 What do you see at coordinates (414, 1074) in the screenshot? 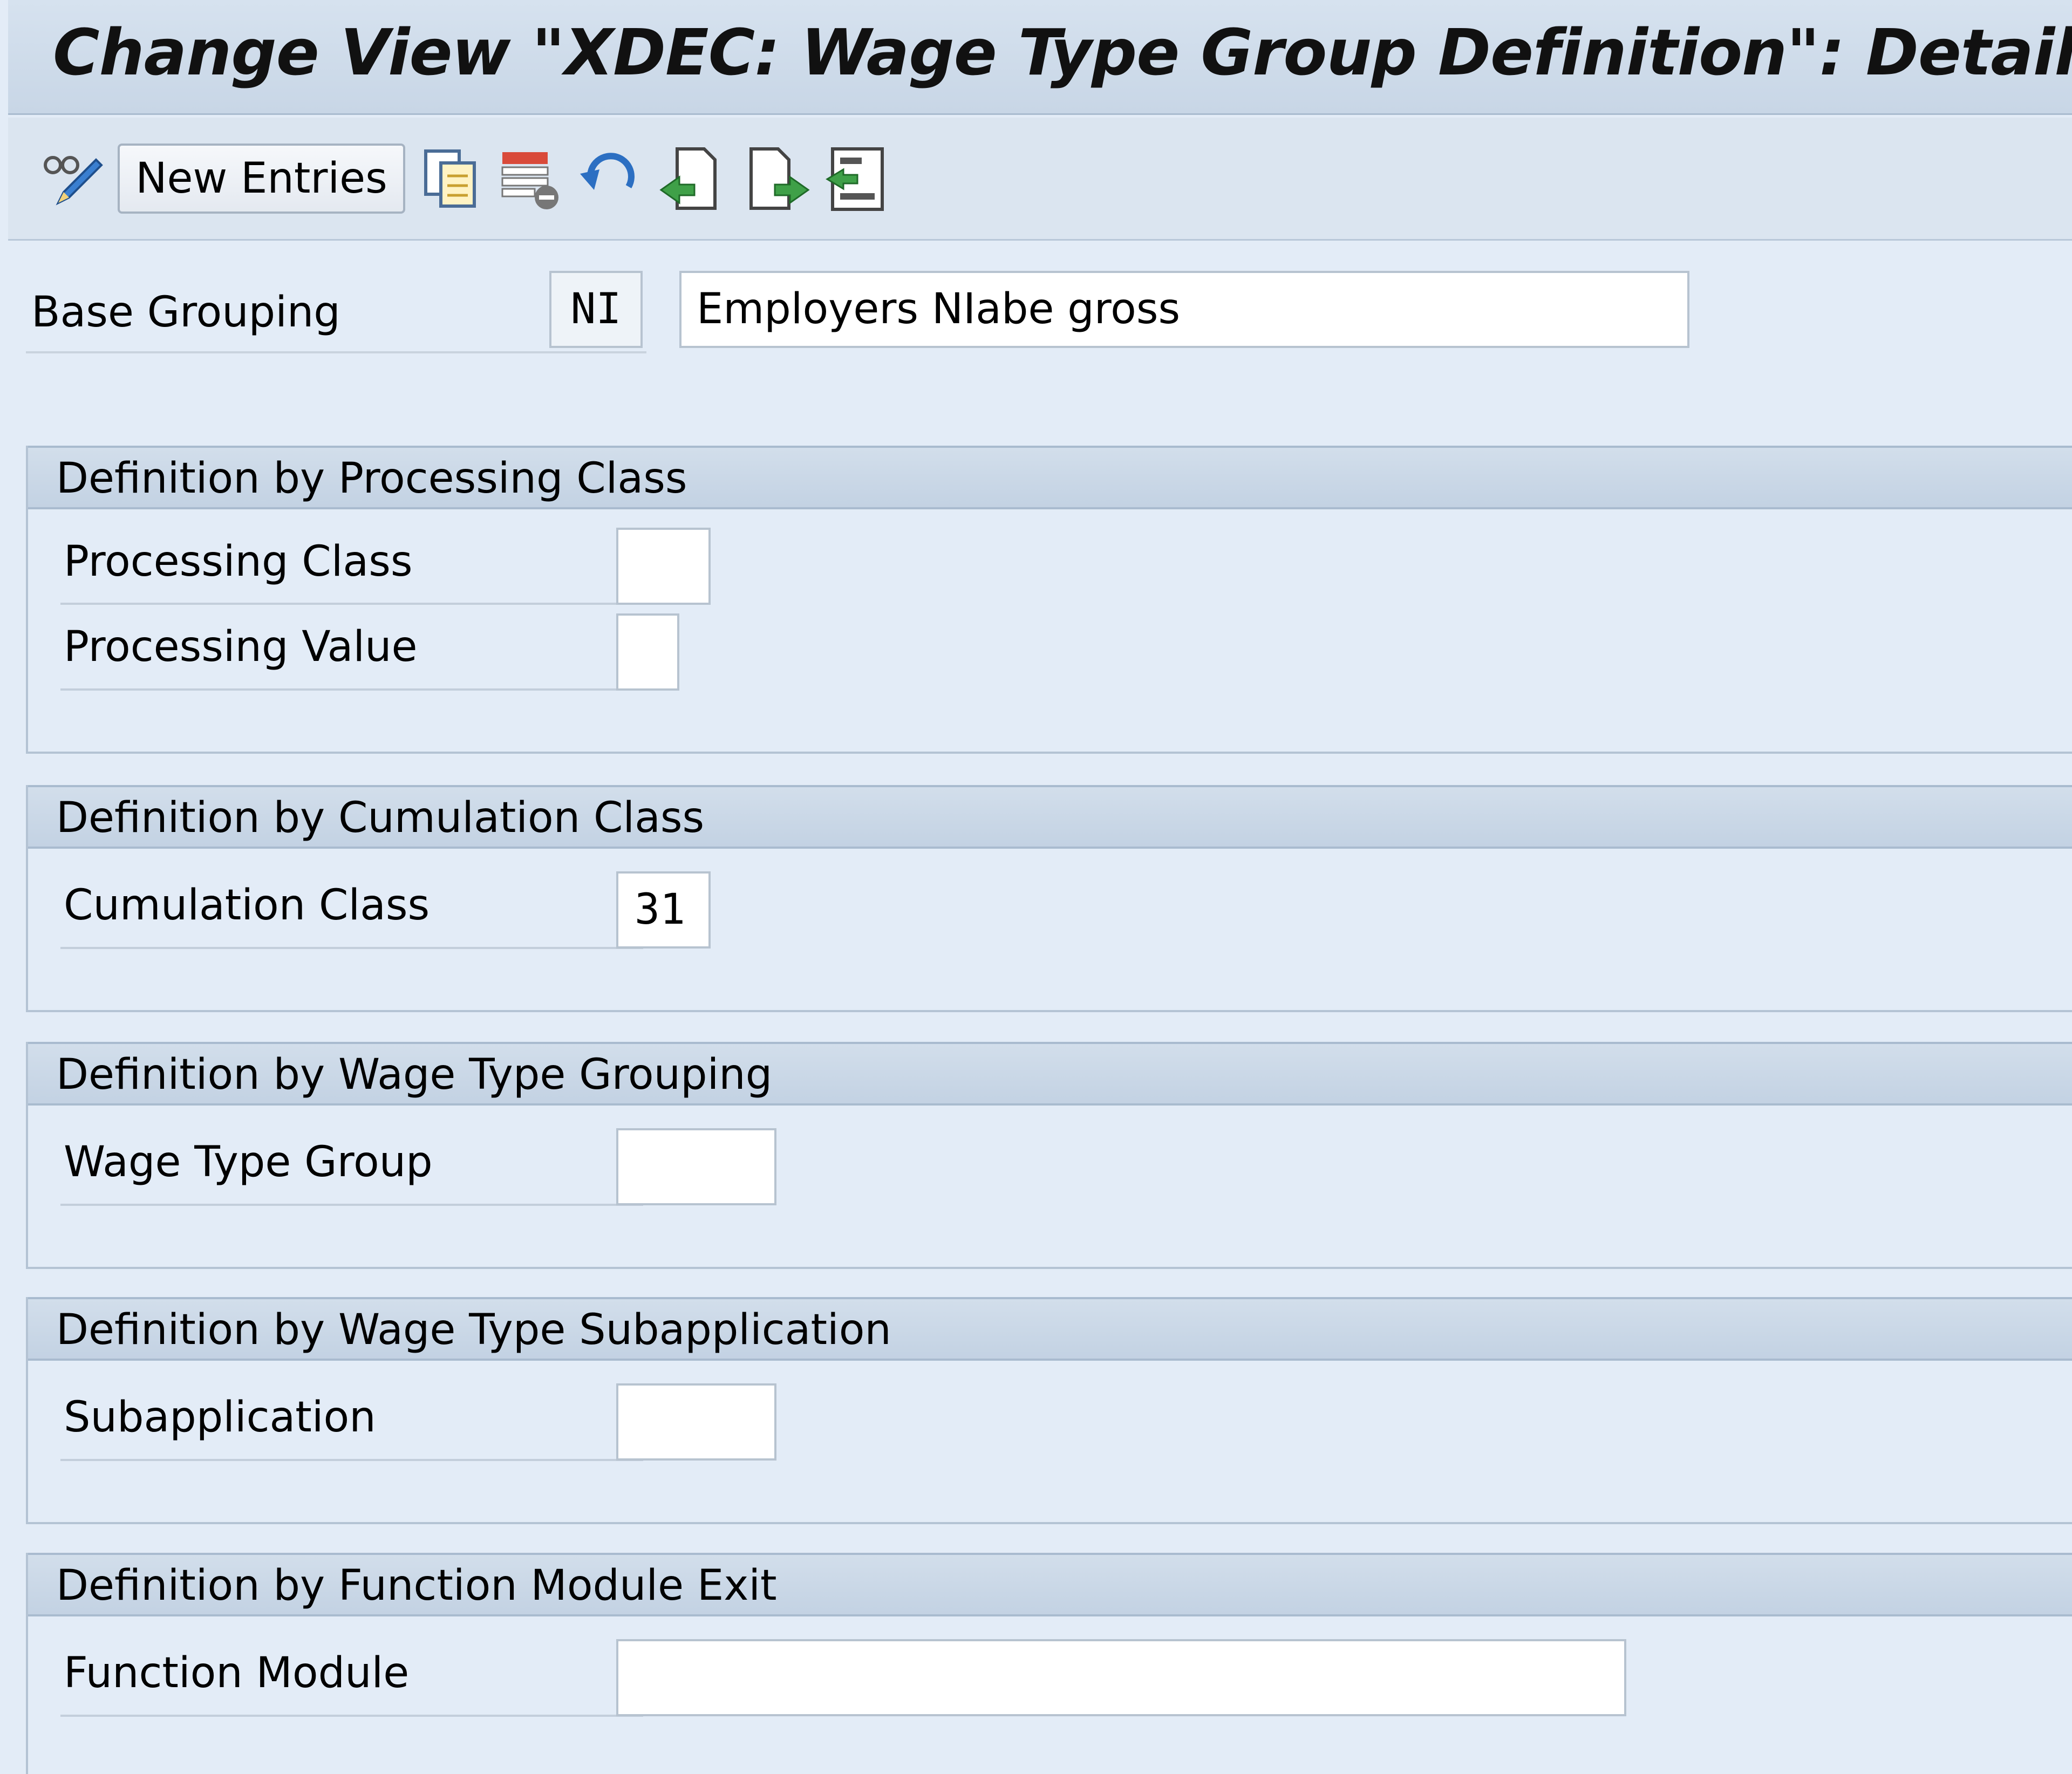
I see `section-title: Definition by Wage Type Grouping` at bounding box center [414, 1074].